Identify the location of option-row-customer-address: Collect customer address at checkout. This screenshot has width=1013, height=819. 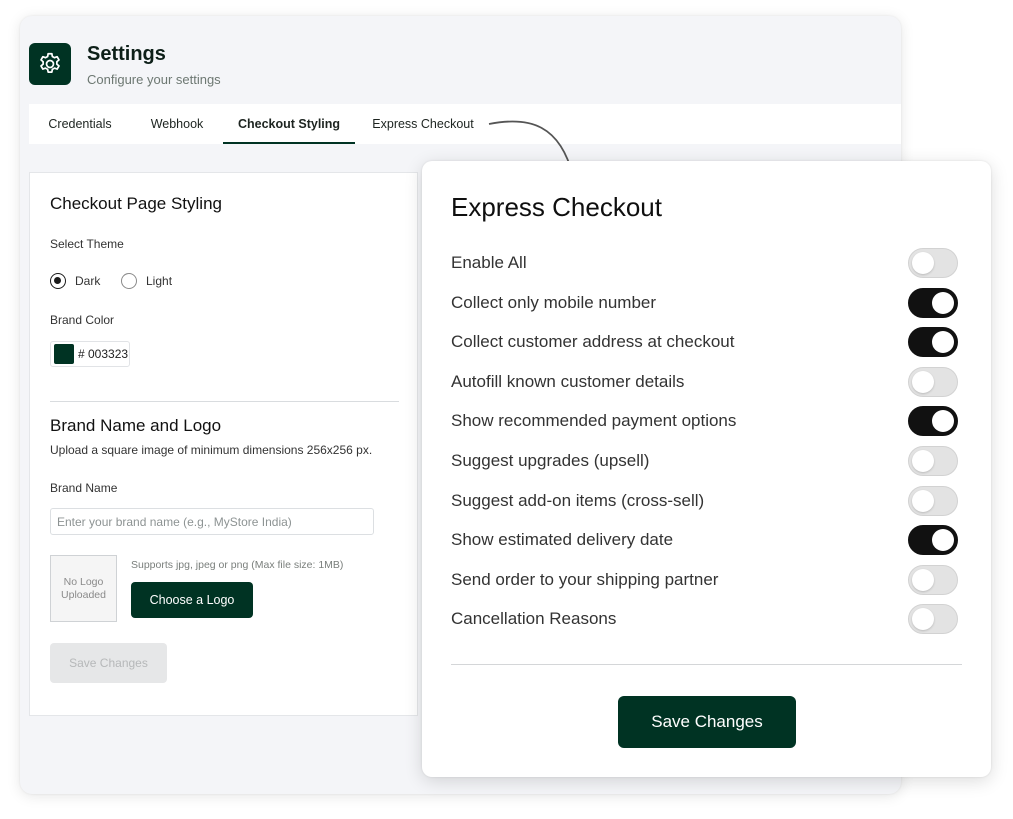
(704, 343).